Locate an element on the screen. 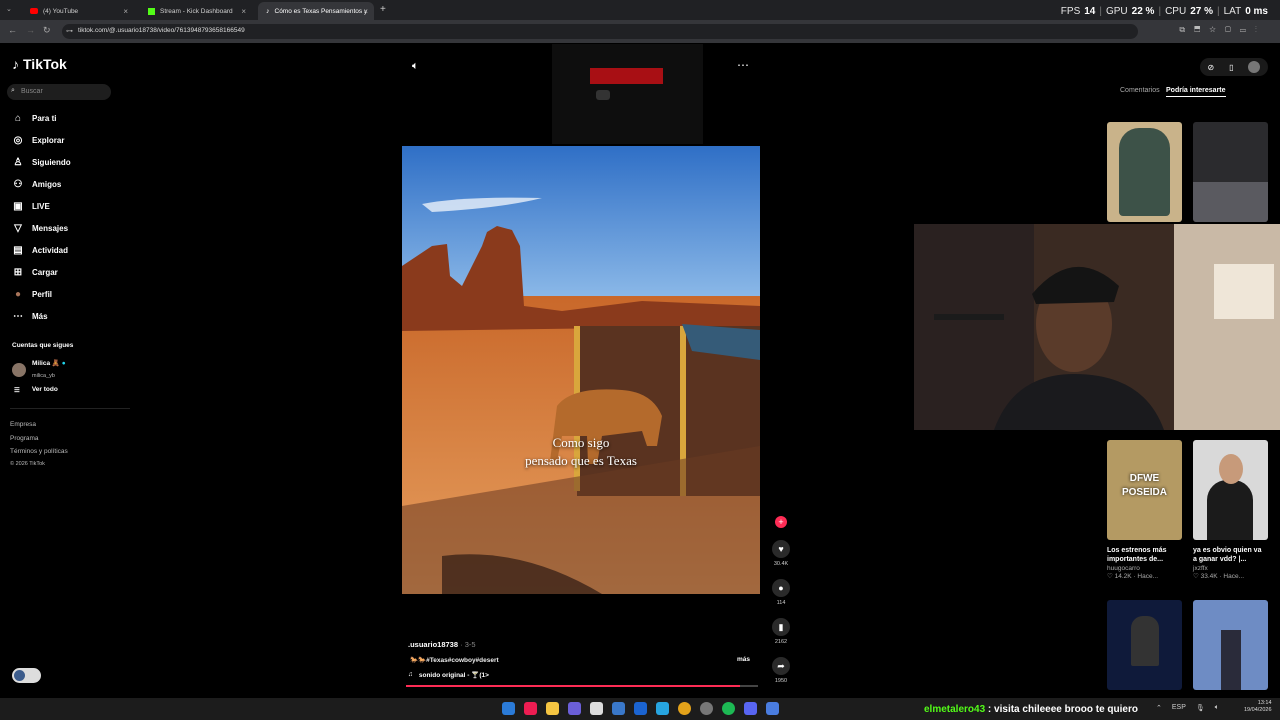 Image resolution: width=1280 pixels, height=720 pixels. tab-might-interest: Podría interesarte is located at coordinates (1196, 92).